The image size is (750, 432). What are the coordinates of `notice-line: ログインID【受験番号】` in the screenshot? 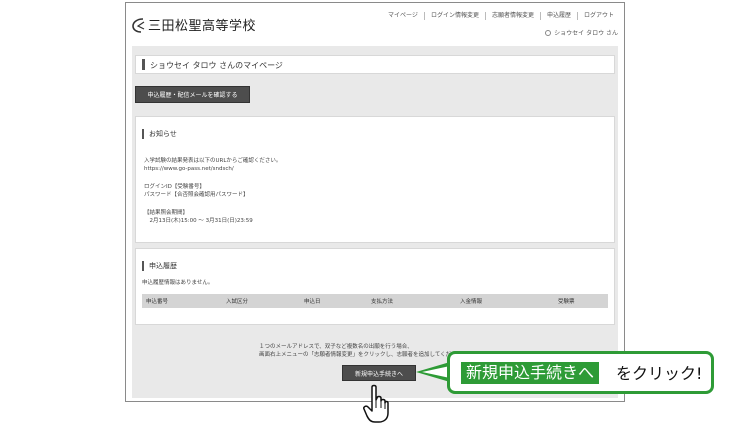 It's located at (174, 187).